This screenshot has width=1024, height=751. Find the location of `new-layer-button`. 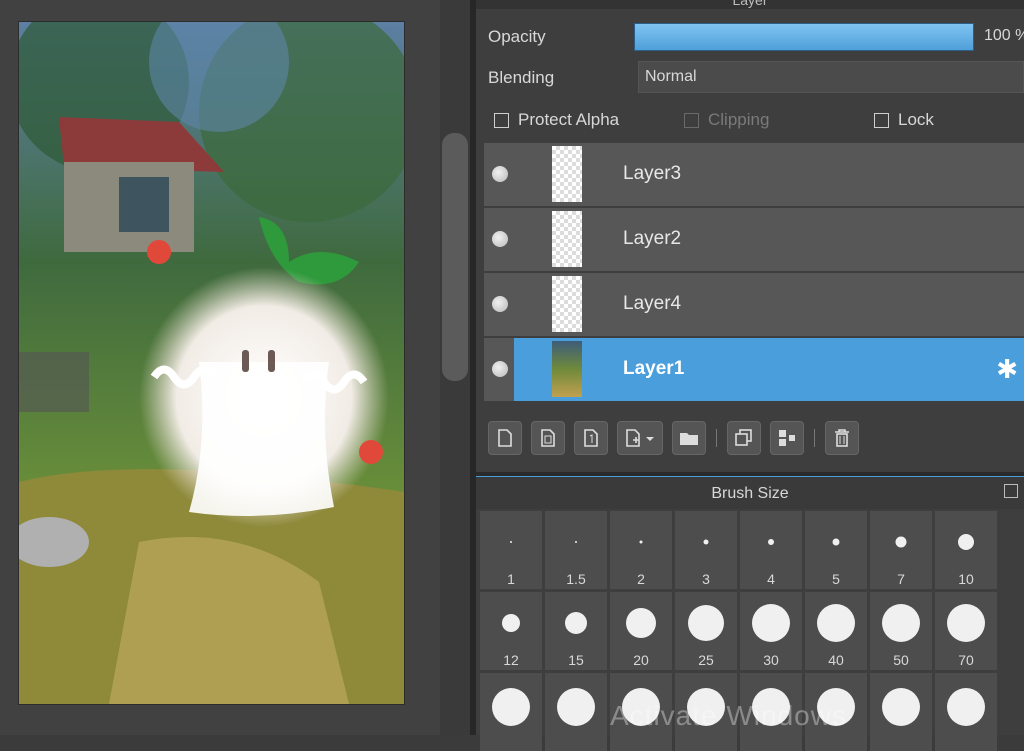

new-layer-button is located at coordinates (505, 438).